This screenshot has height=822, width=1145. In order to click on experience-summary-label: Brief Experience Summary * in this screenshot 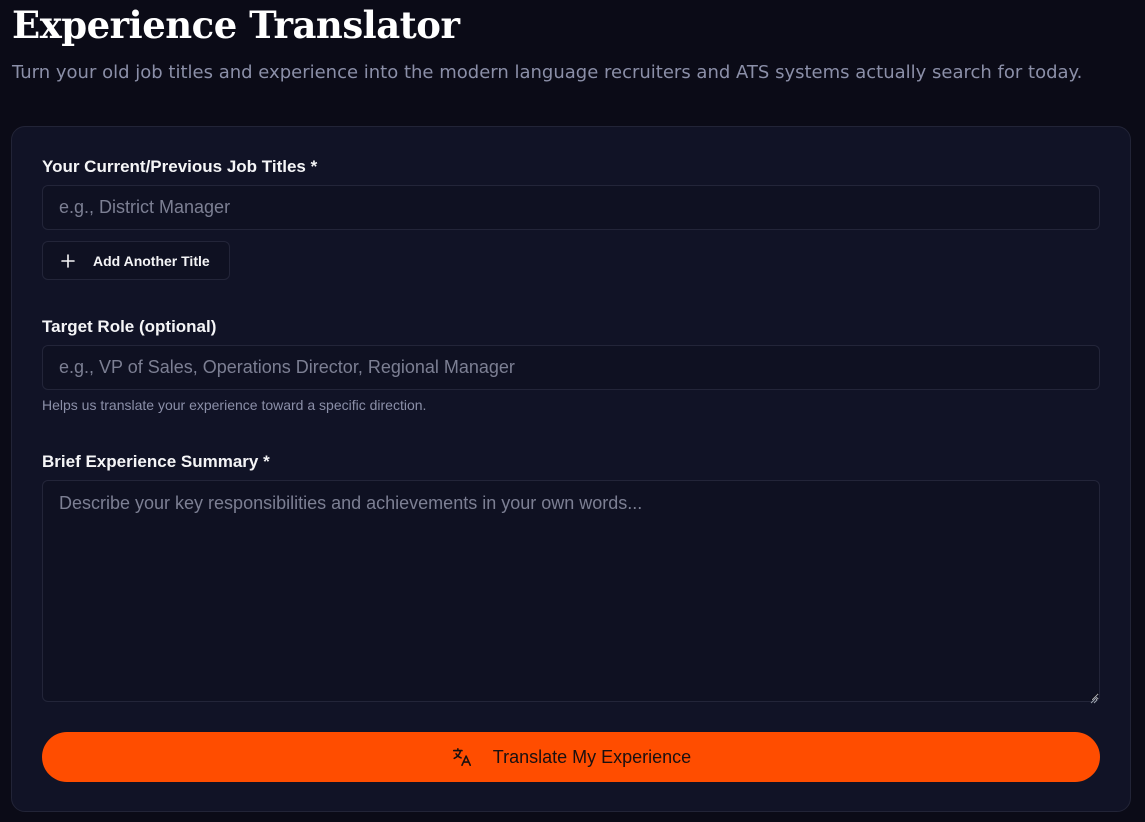, I will do `click(156, 461)`.